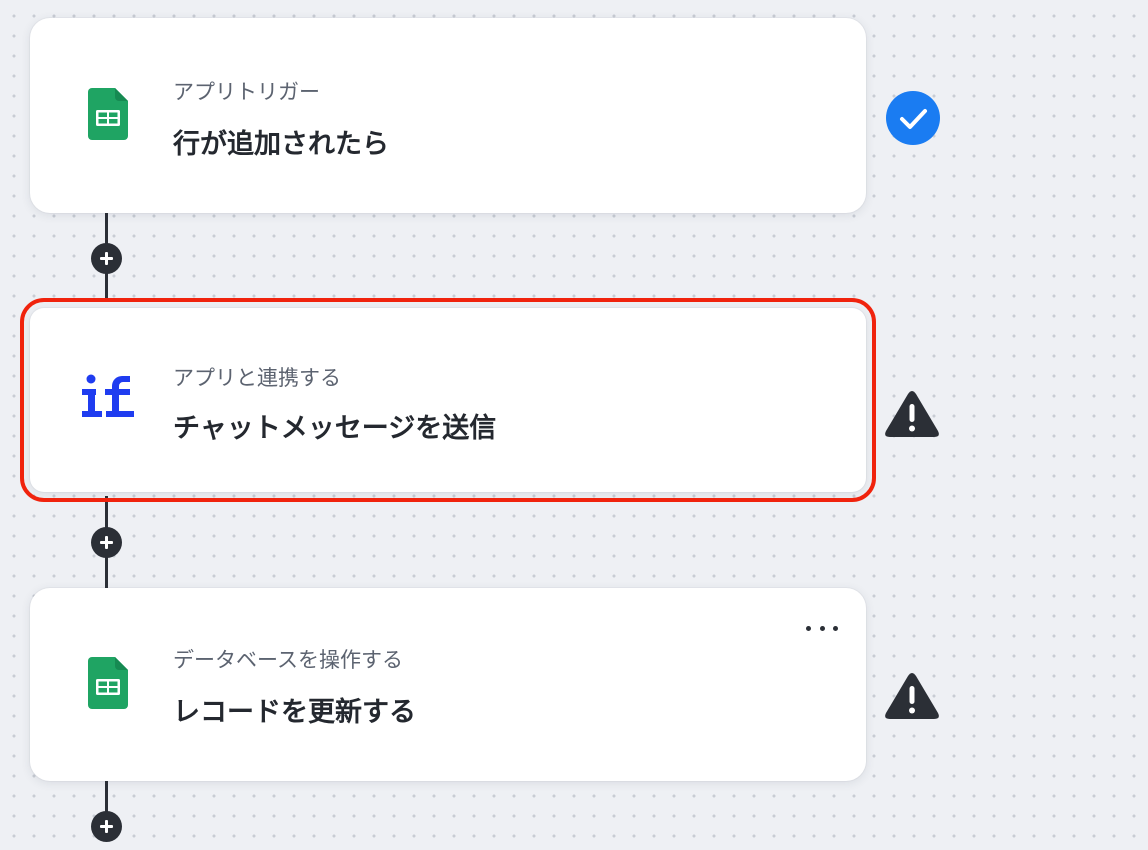 The image size is (1148, 850). What do you see at coordinates (257, 378) in the screenshot?
I see `step-type-label: アプリと連携する` at bounding box center [257, 378].